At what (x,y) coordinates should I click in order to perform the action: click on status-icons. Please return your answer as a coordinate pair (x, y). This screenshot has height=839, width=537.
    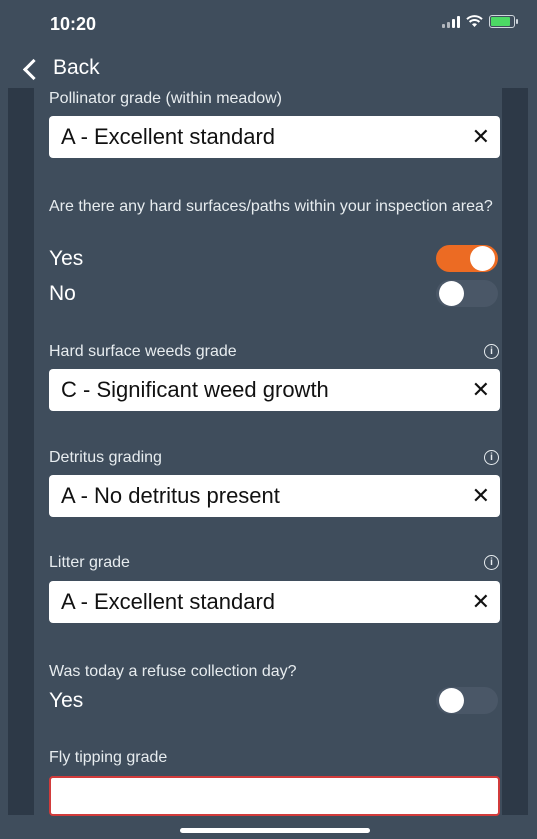
    Looking at the image, I should click on (480, 21).